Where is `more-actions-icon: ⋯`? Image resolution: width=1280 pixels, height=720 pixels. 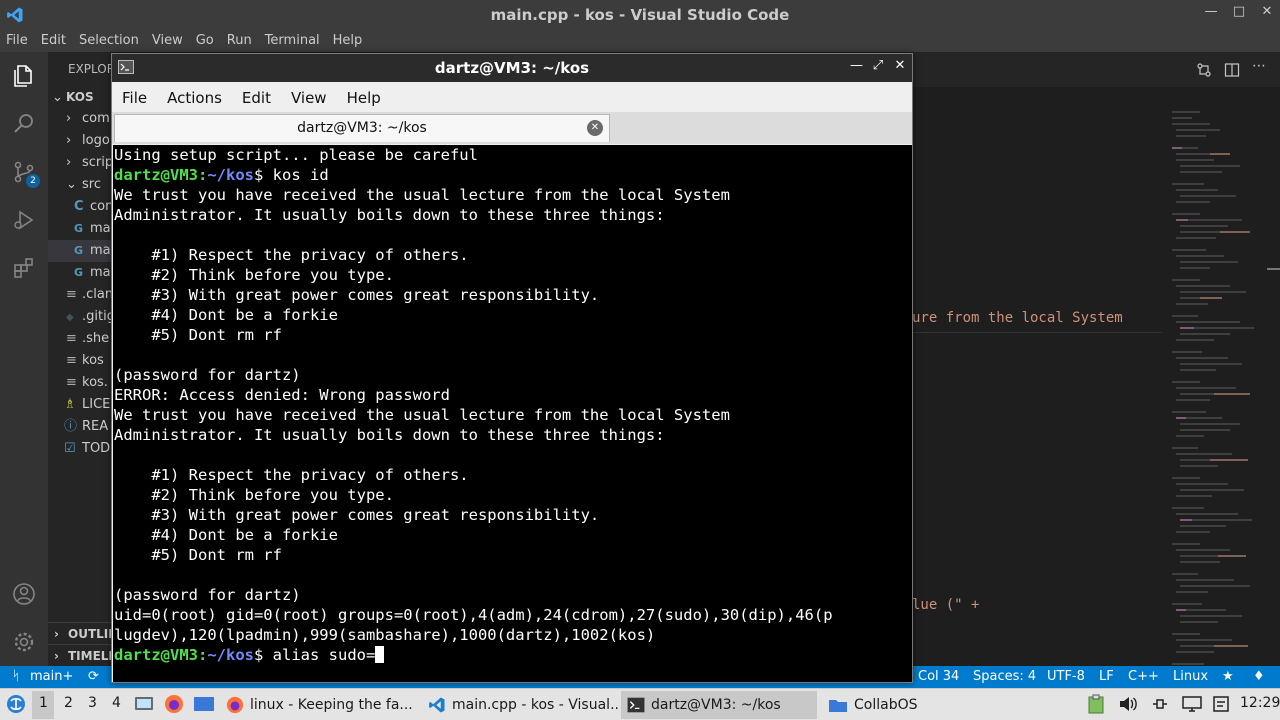
more-actions-icon: ⋯ is located at coordinates (1259, 66).